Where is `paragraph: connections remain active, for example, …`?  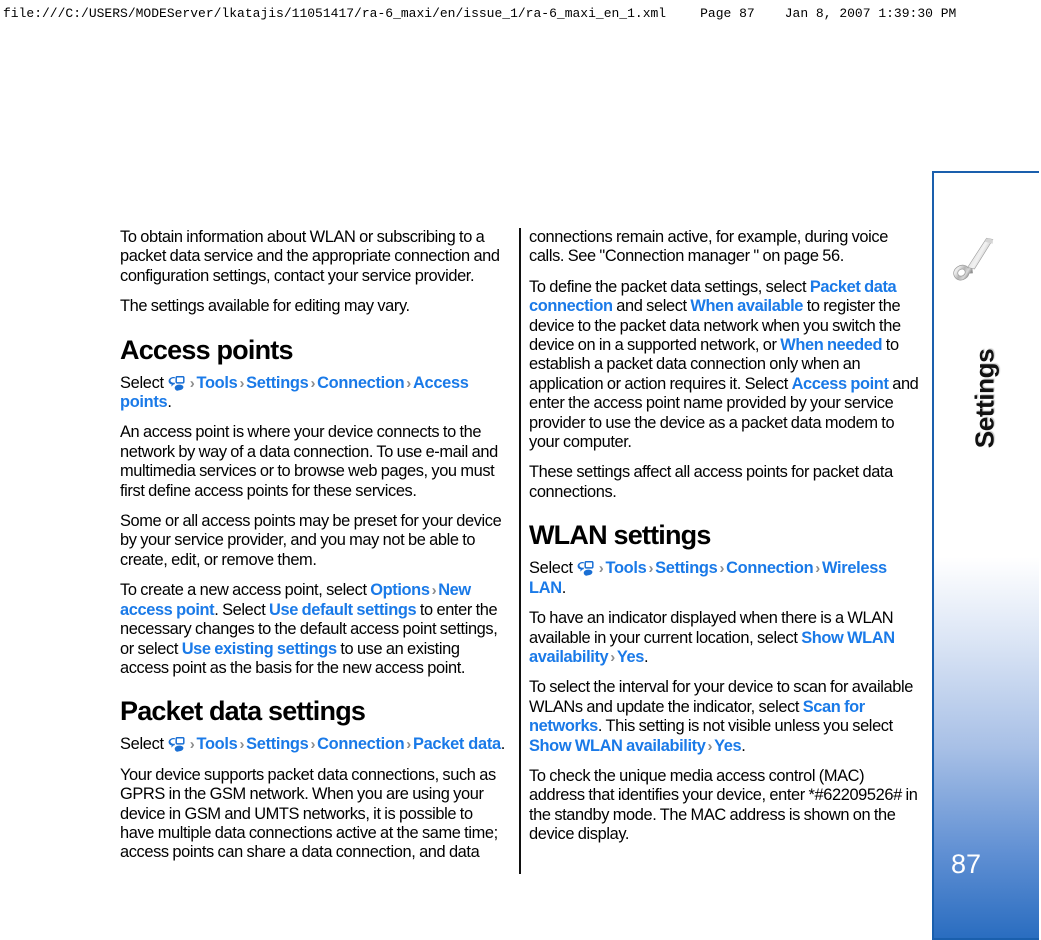 paragraph: connections remain active, for example, … is located at coordinates (708, 247).